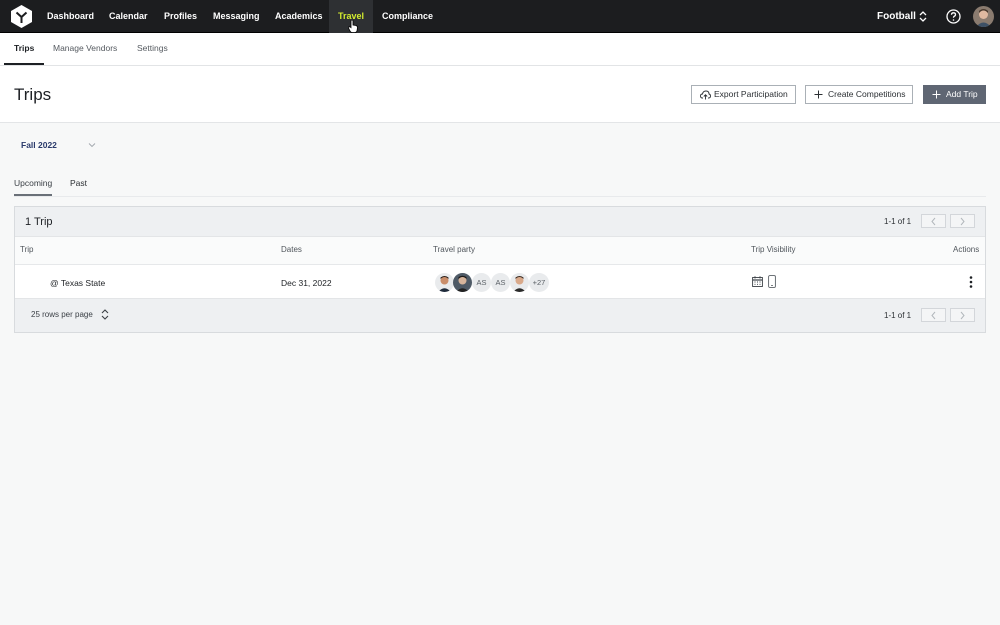 This screenshot has width=1000, height=625. I want to click on table-title: 1 Trip, so click(39, 222).